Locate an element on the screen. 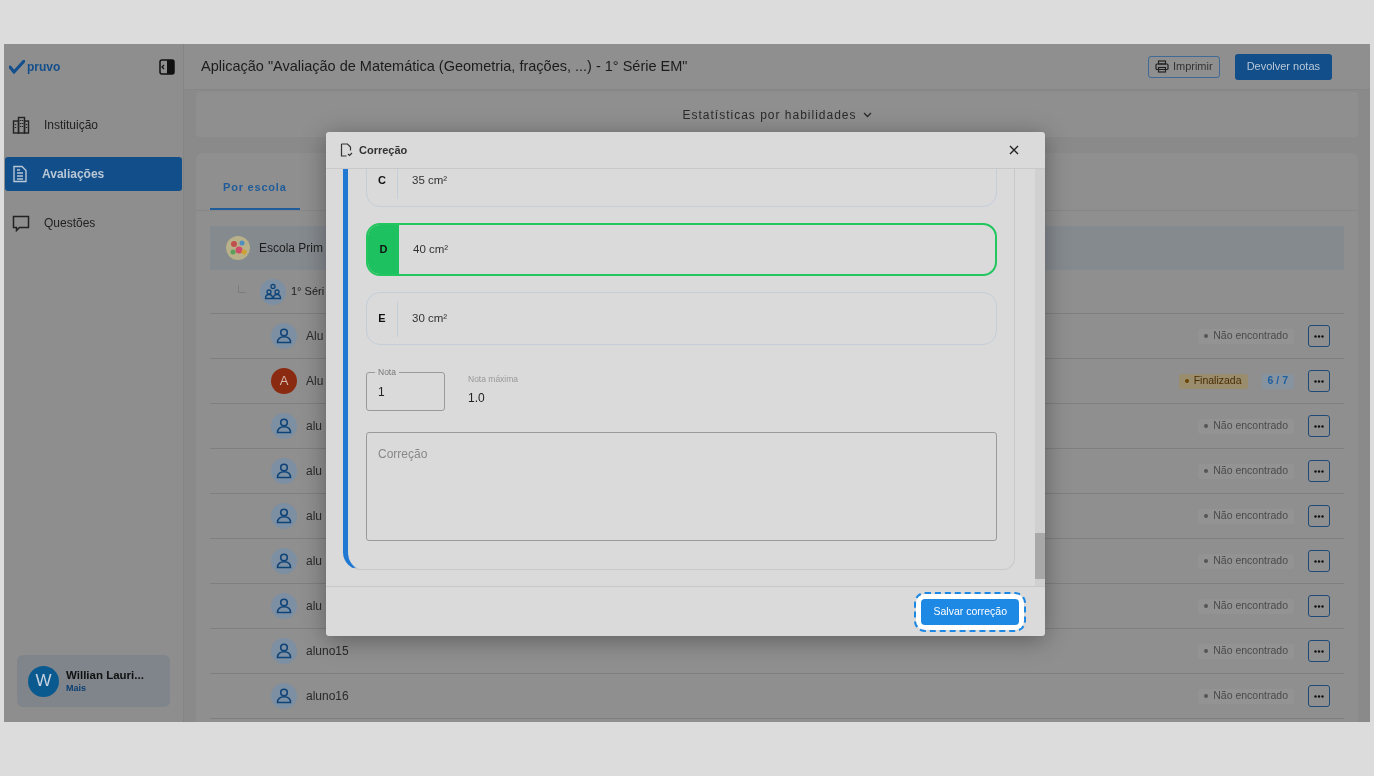  more-link: Mais is located at coordinates (105, 688).